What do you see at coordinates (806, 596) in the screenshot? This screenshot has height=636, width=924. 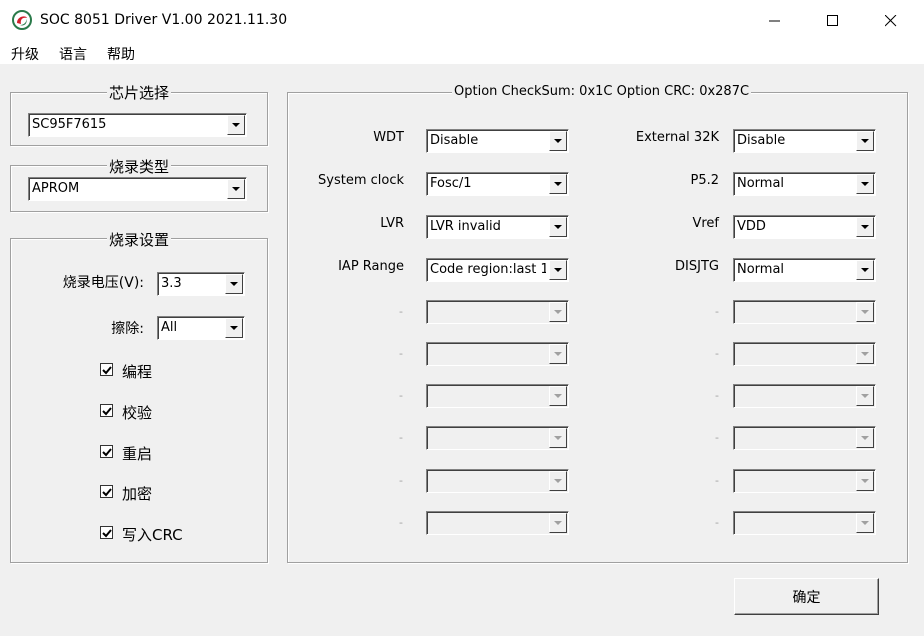 I see `ok-button: 确定` at bounding box center [806, 596].